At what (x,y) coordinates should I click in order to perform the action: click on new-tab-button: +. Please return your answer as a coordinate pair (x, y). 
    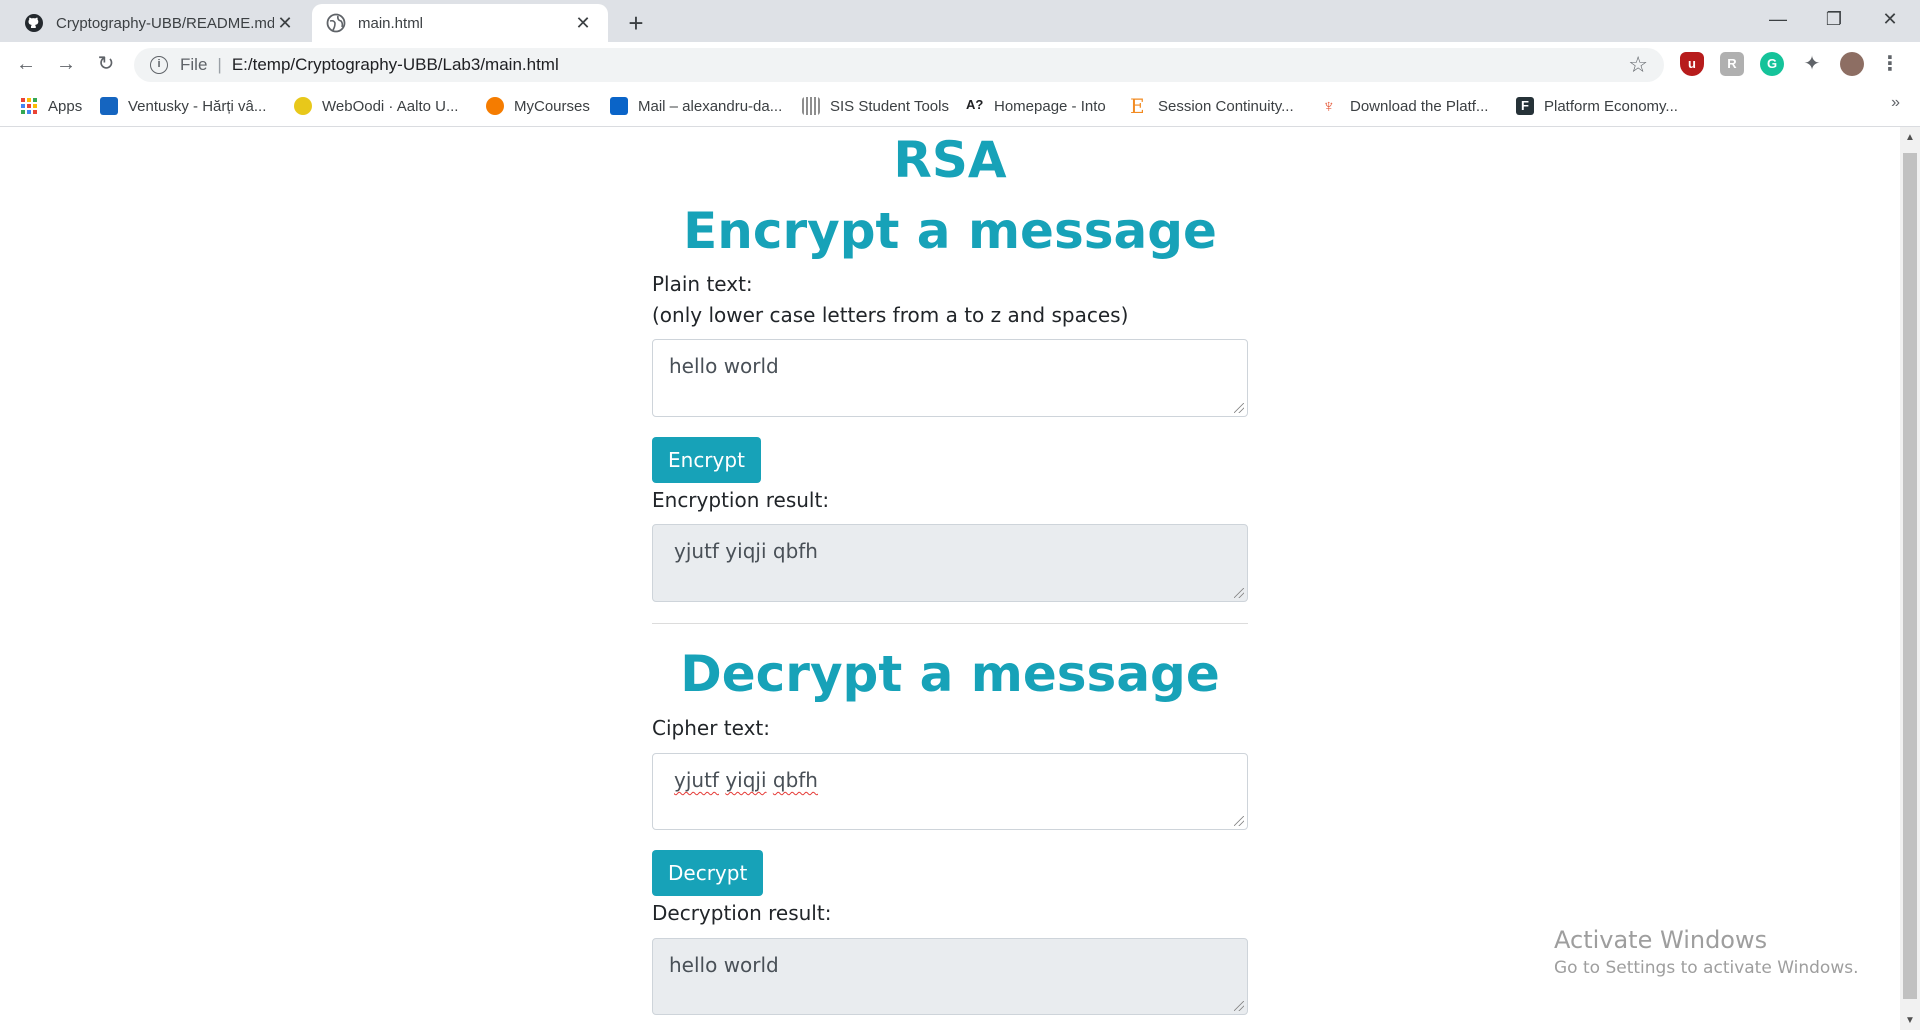
    Looking at the image, I should click on (636, 23).